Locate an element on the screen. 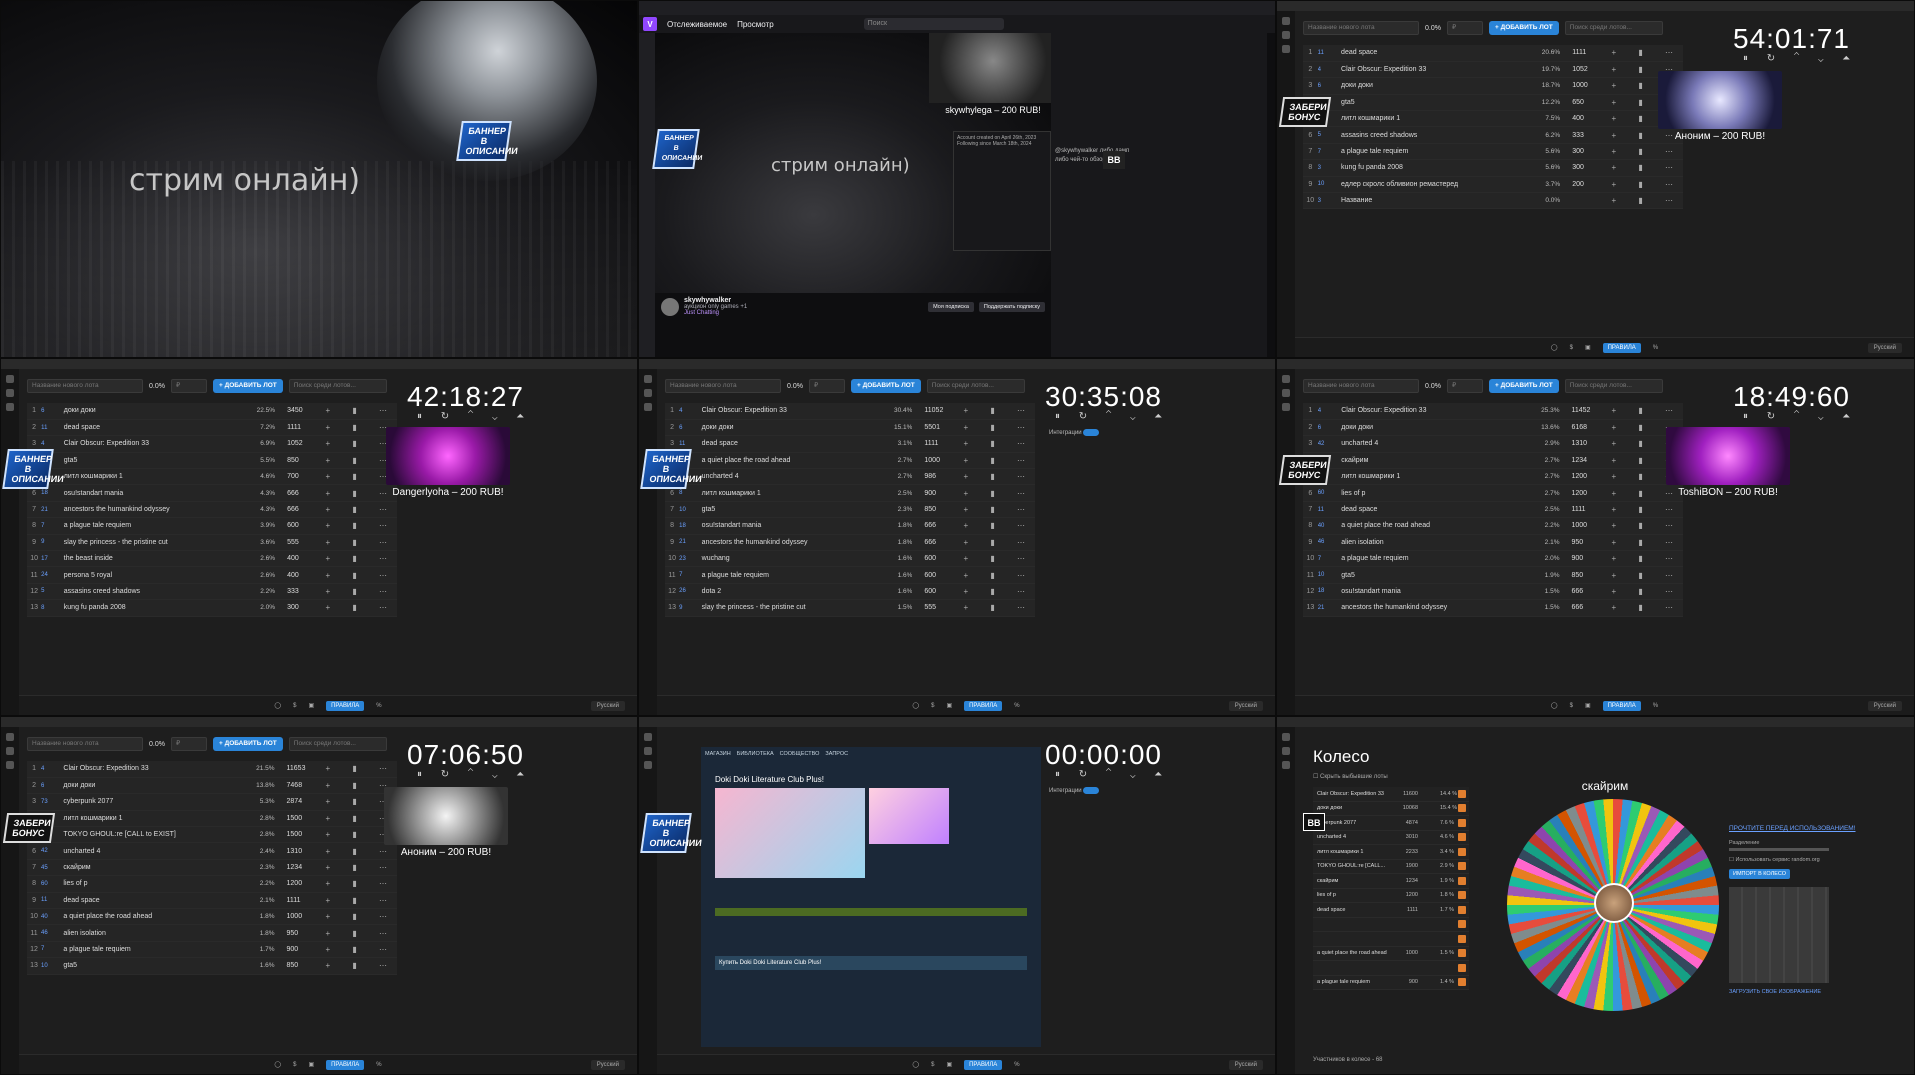  lot-name: едлер скролс обливион ремастеред is located at coordinates (1435, 185).